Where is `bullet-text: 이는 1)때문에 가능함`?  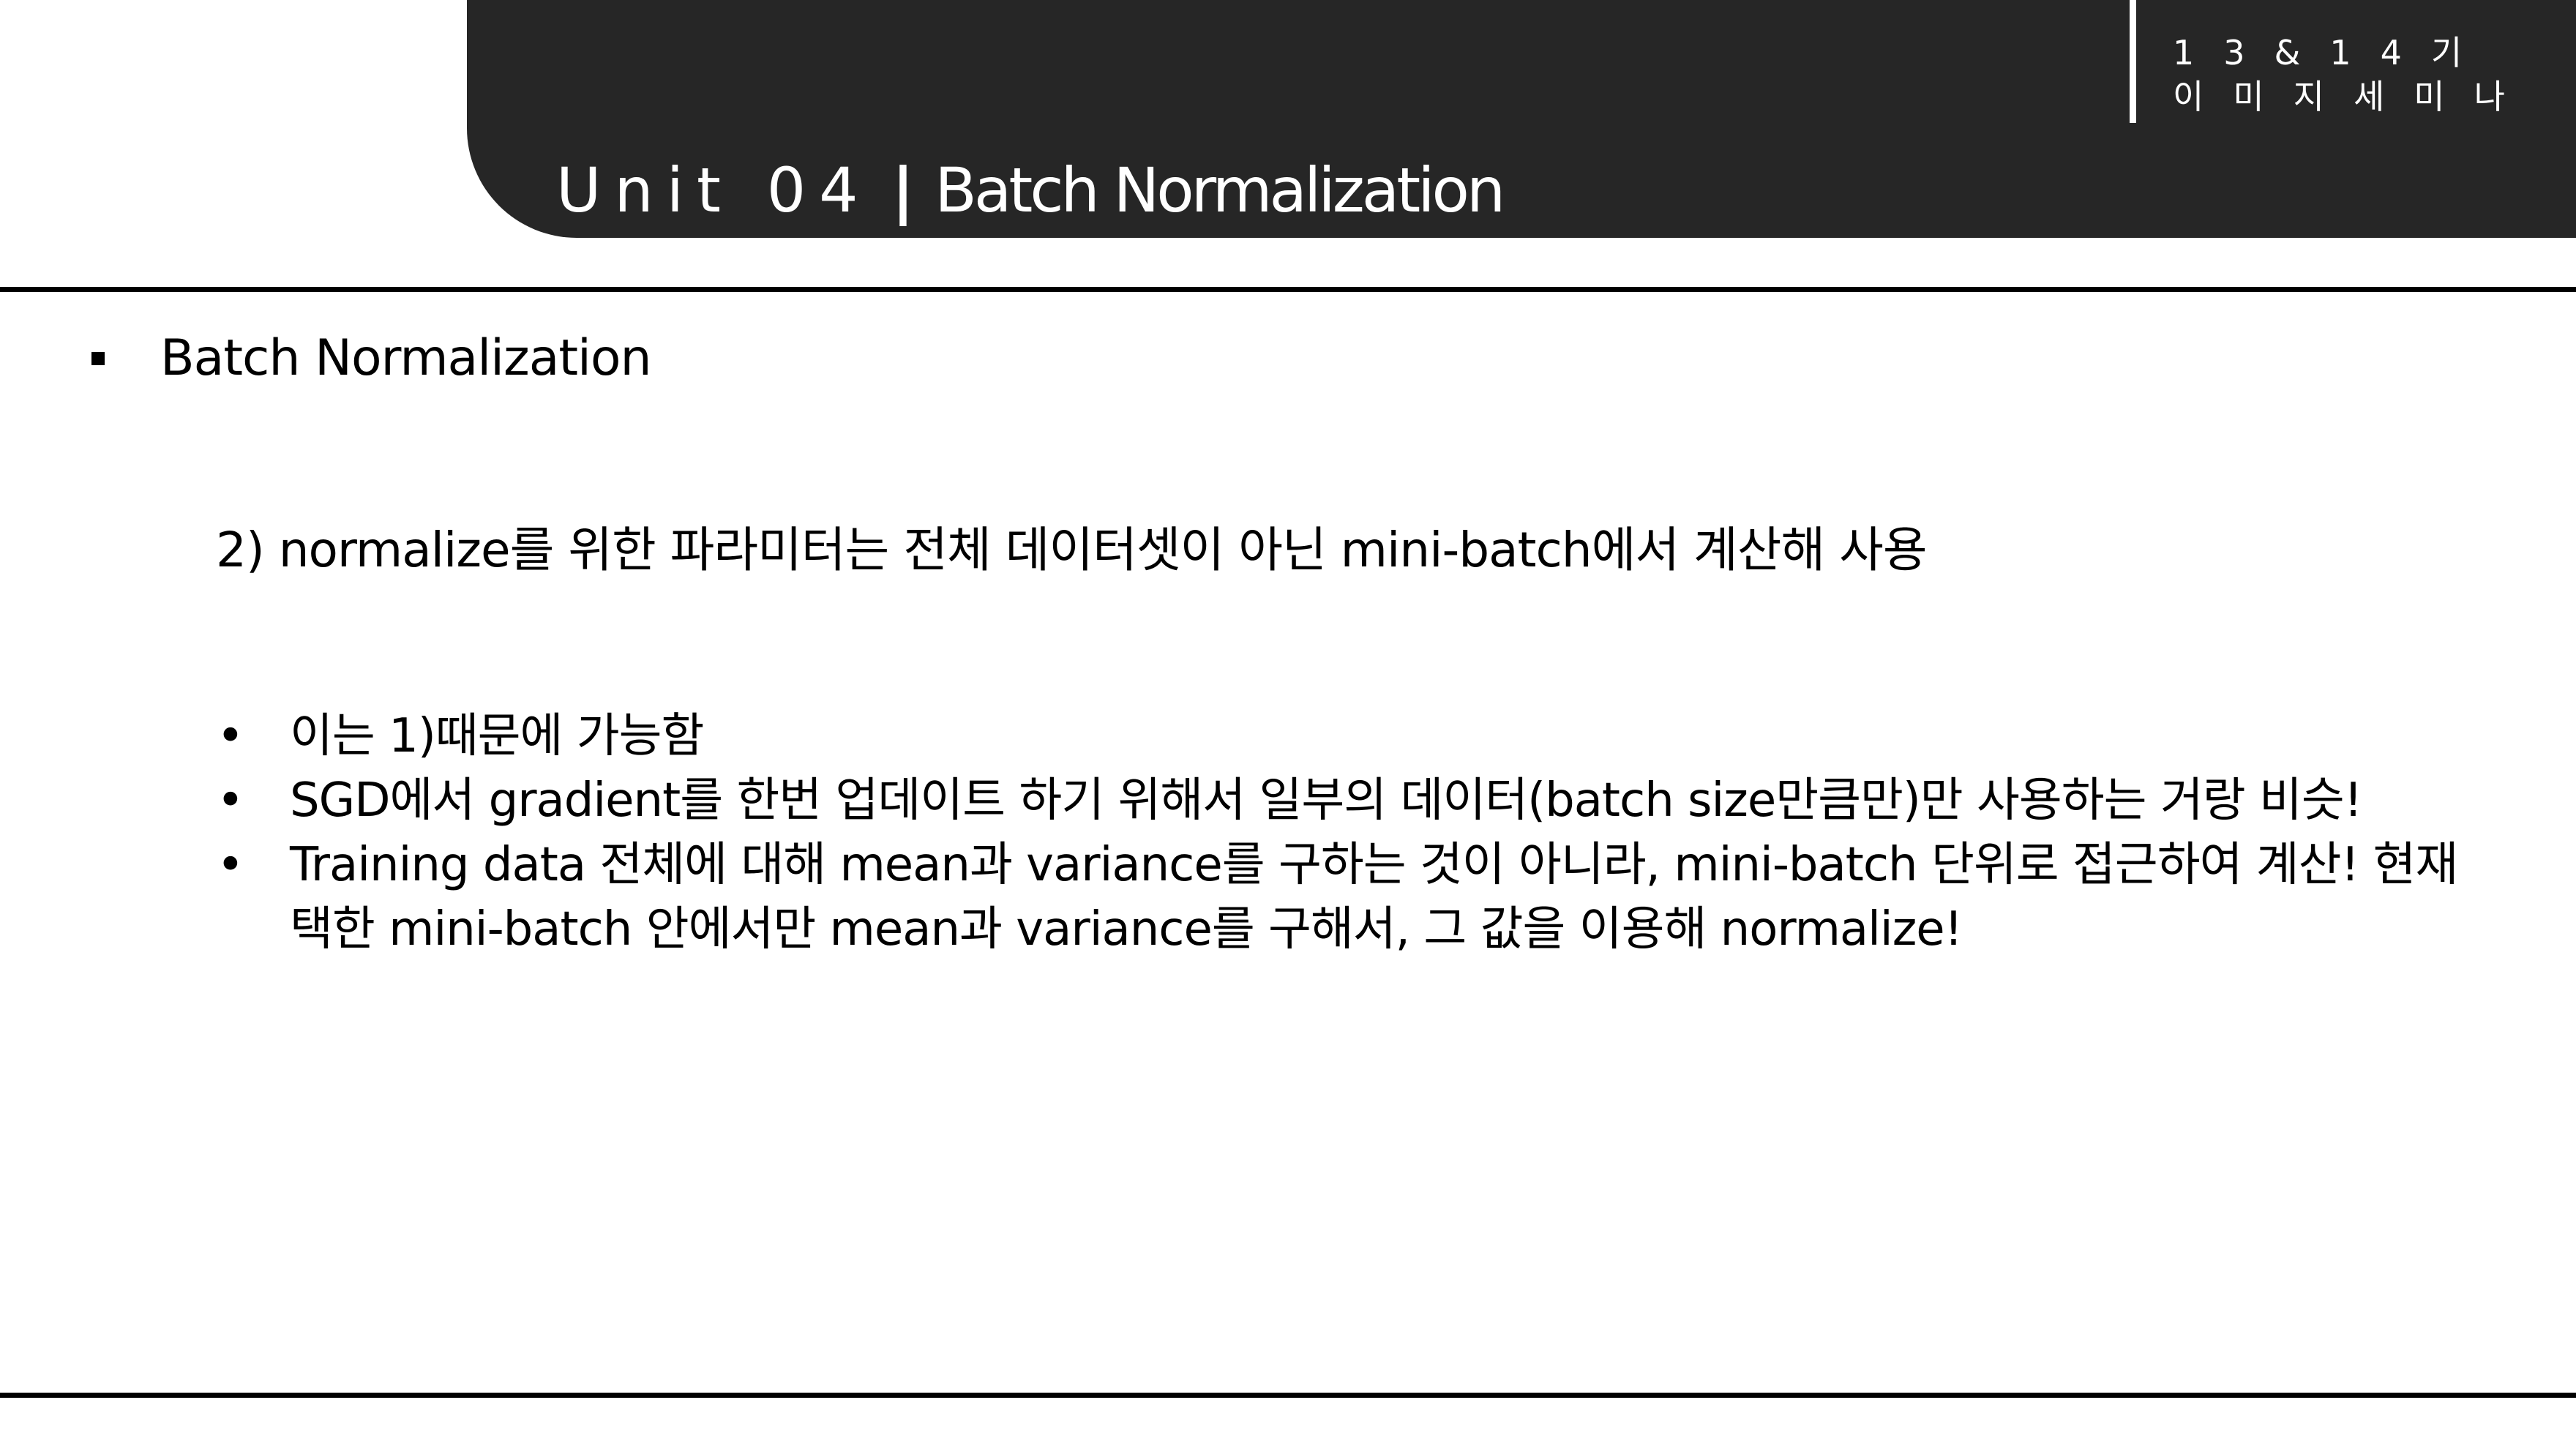 bullet-text: 이는 1)때문에 가능함 is located at coordinates (497, 736).